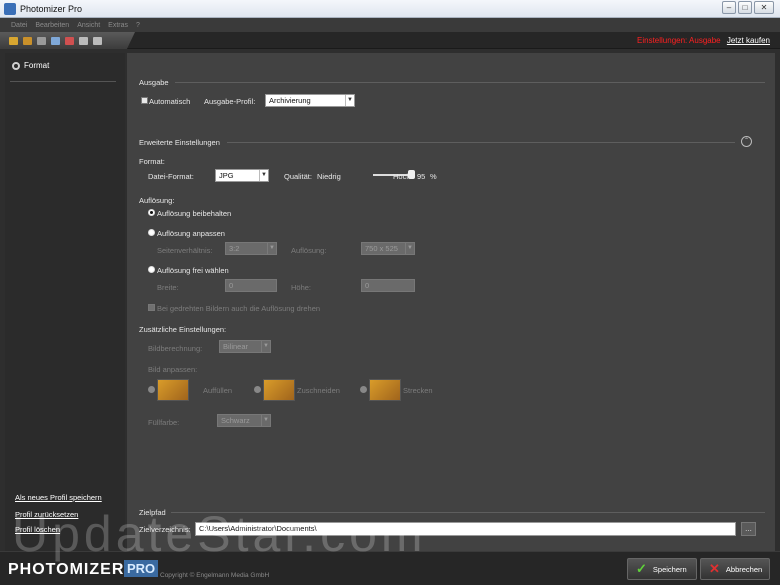 The width and height of the screenshot is (780, 585). Describe the element at coordinates (118, 25) in the screenshot. I see `menu-extras: Extras` at that location.